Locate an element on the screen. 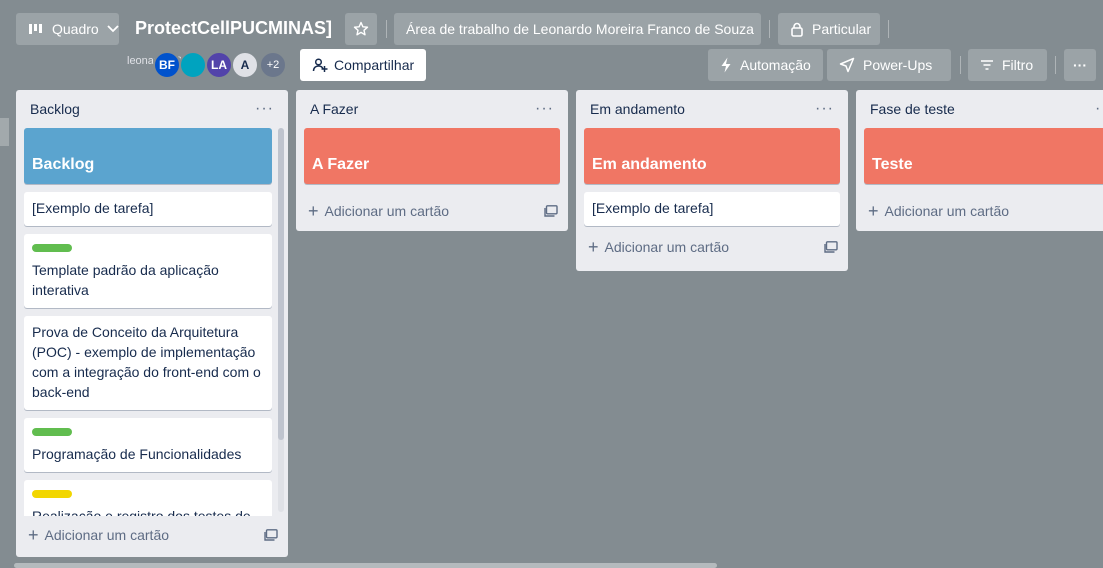 The width and height of the screenshot is (1103, 568). list-header: Fase de teste ··· is located at coordinates (979, 109).